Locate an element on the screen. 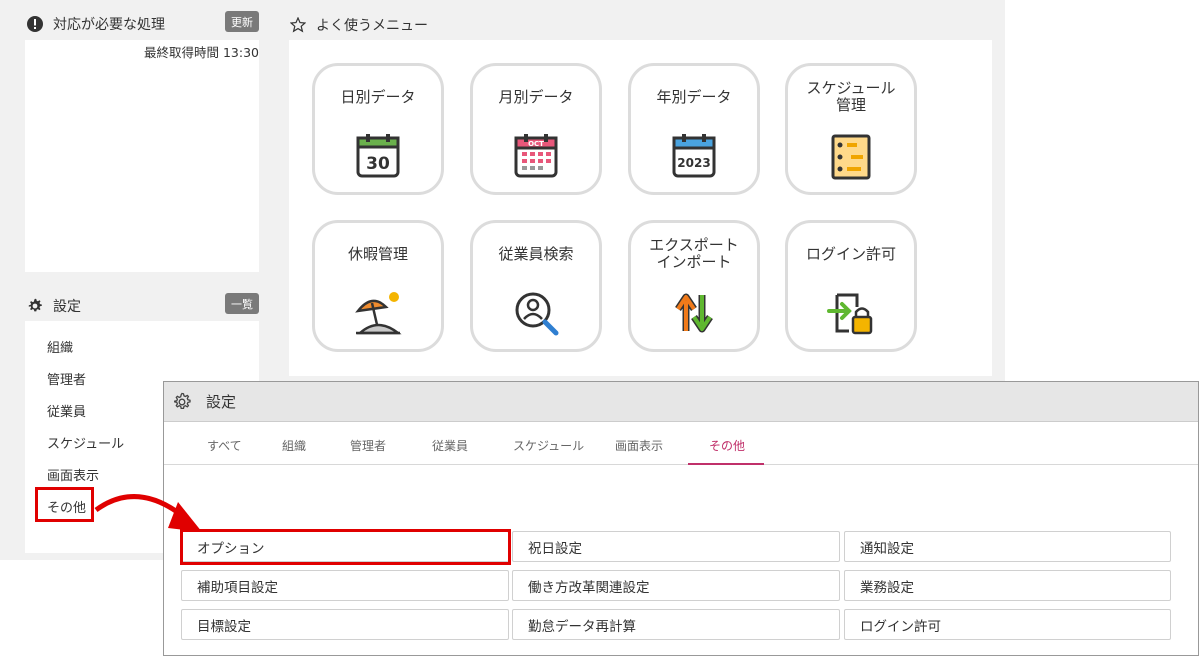  user-search-icon is located at coordinates (537, 314).